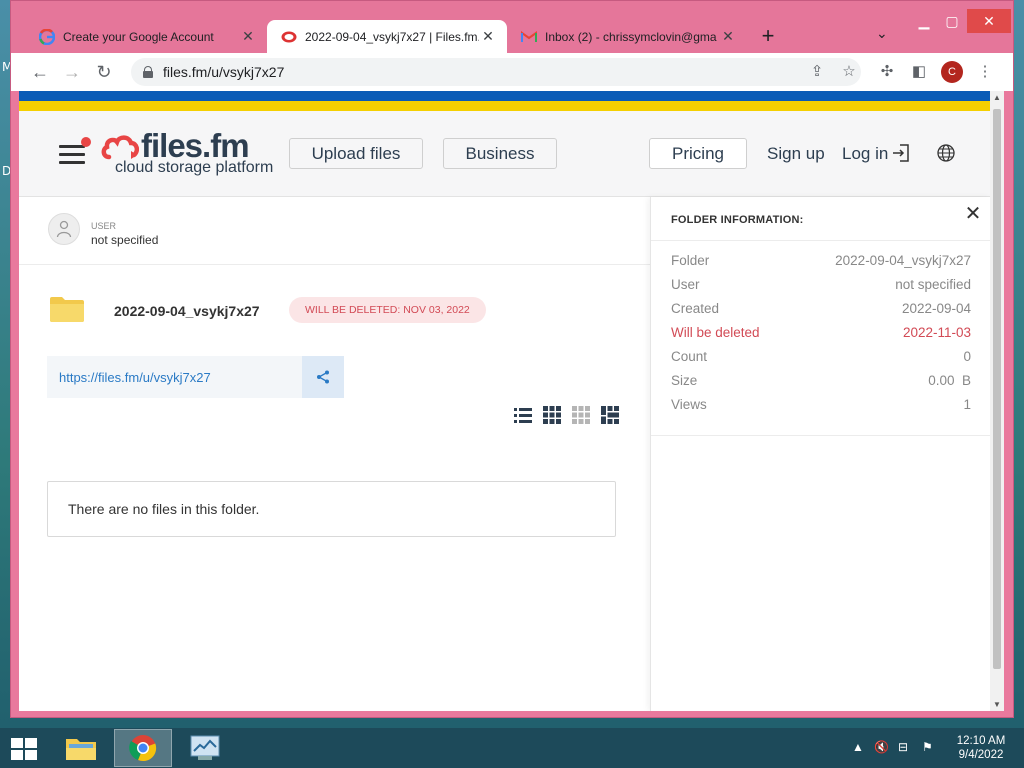 Image resolution: width=1024 pixels, height=768 pixels. What do you see at coordinates (967, 356) in the screenshot?
I see `info-value: 0` at bounding box center [967, 356].